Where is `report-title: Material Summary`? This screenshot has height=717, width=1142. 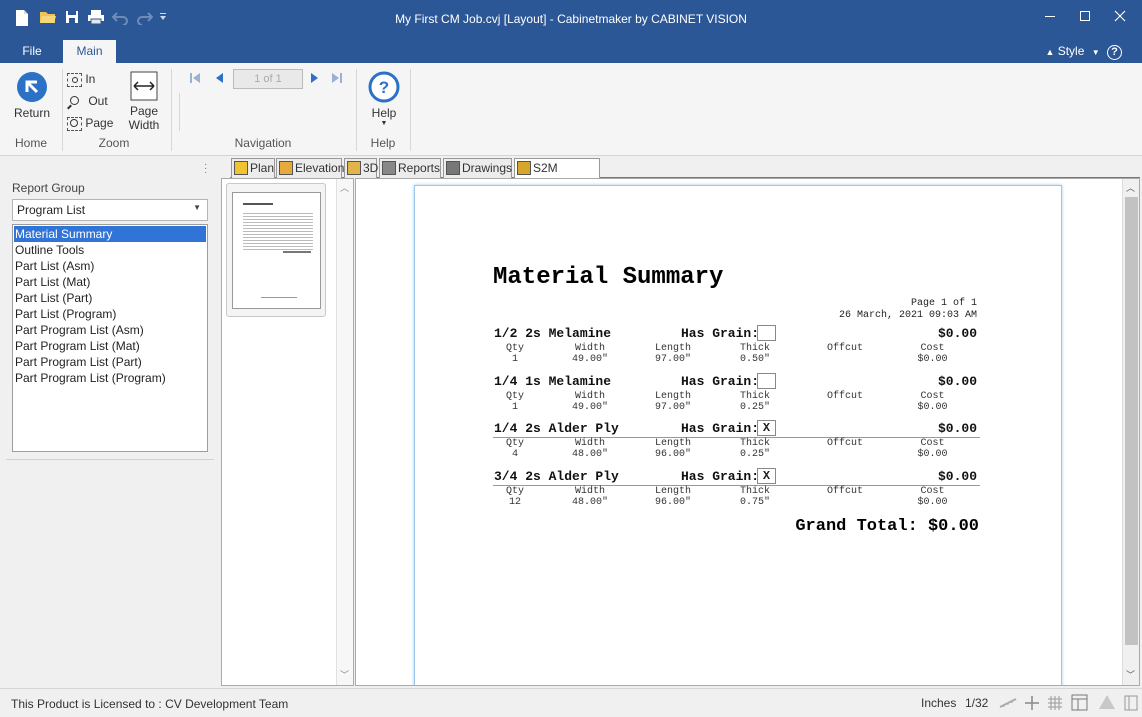 report-title: Material Summary is located at coordinates (608, 277).